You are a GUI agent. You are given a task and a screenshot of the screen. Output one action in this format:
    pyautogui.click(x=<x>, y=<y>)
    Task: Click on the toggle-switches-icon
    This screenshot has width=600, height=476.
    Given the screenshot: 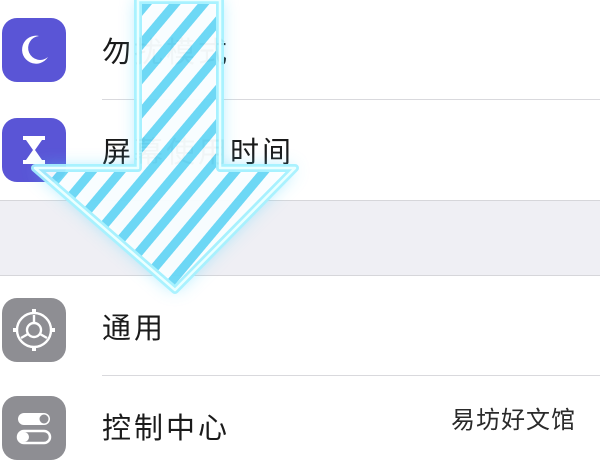 What is the action you would take?
    pyautogui.click(x=34, y=428)
    